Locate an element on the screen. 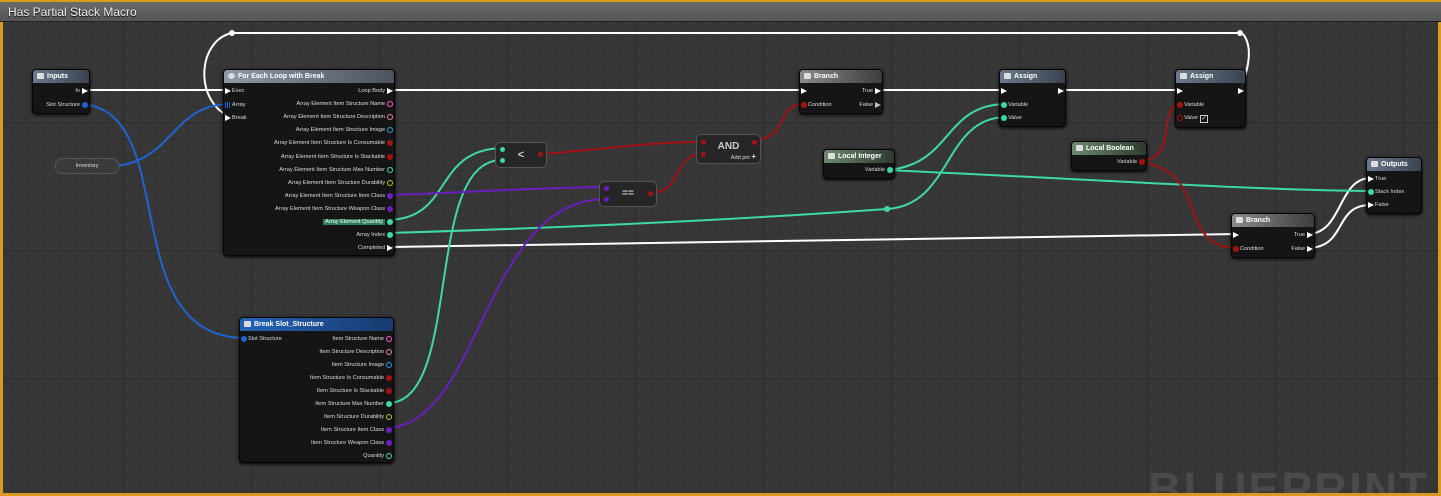 This screenshot has width=1441, height=496. wire-localint-assign-variable is located at coordinates (947, 137).